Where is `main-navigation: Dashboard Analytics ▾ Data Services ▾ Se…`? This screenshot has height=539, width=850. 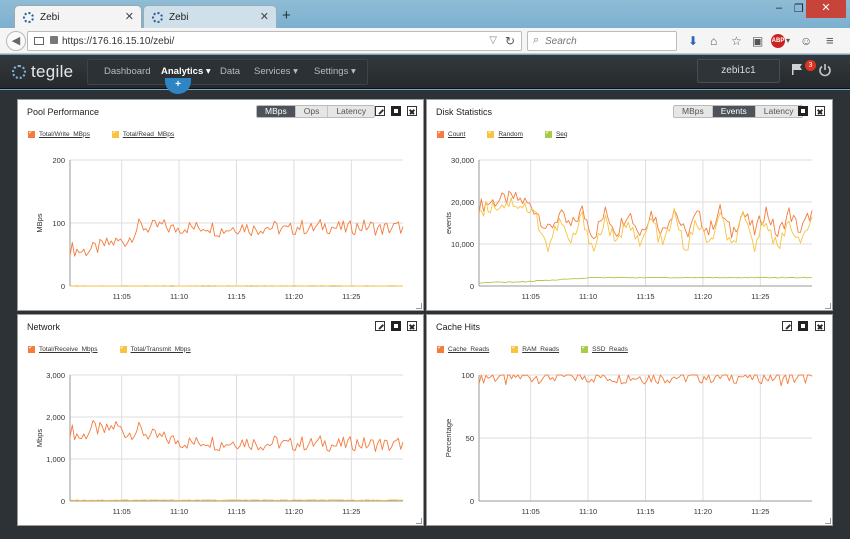
main-navigation: Dashboard Analytics ▾ Data Services ▾ Se… is located at coordinates (227, 72).